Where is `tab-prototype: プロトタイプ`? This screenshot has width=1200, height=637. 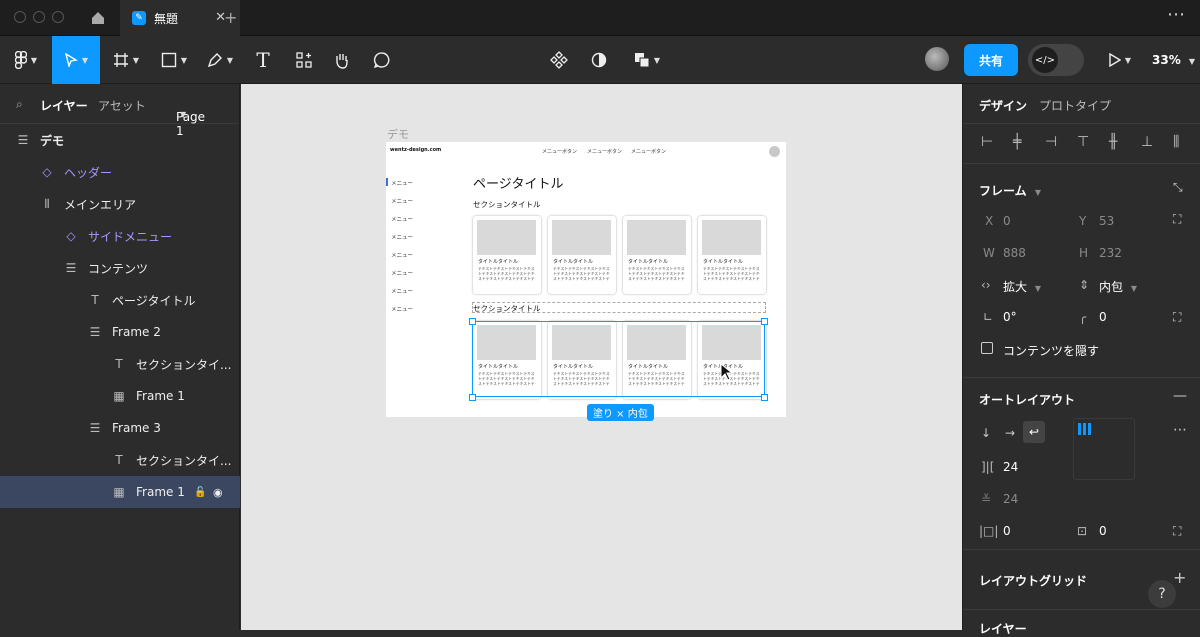 tab-prototype: プロトタイプ is located at coordinates (1075, 105).